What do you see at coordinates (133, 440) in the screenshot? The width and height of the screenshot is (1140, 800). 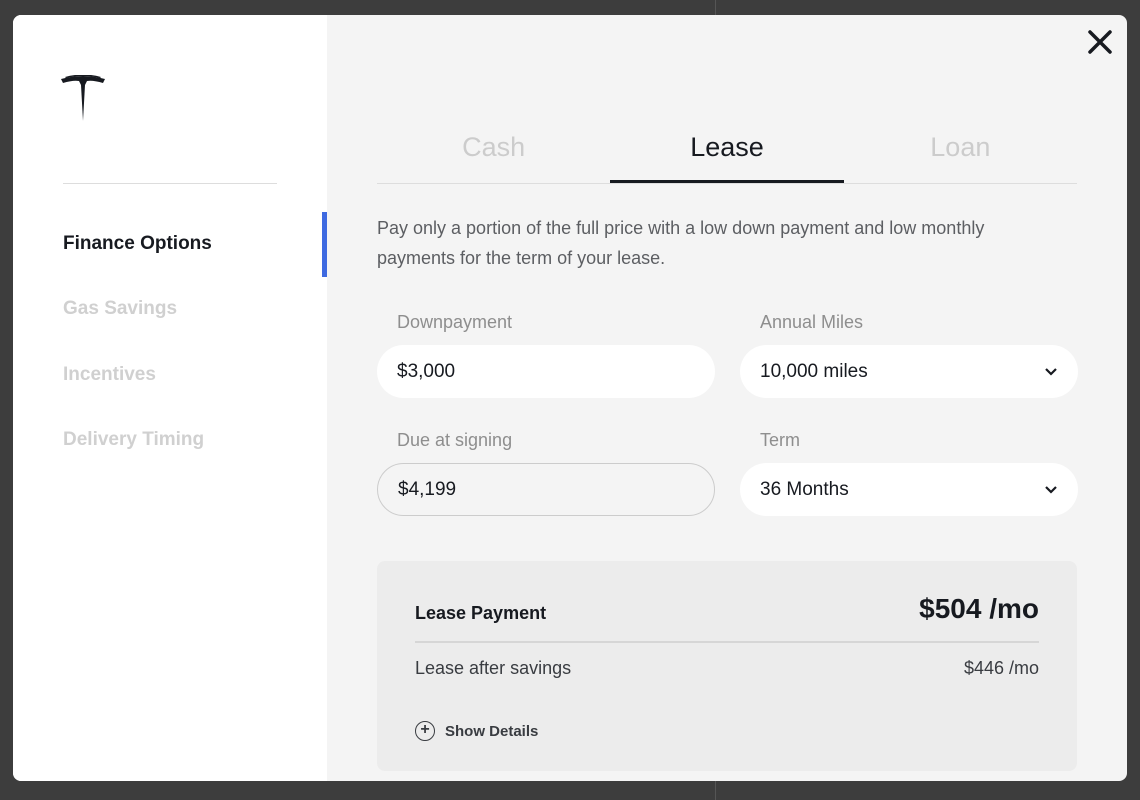 I see `sidebar-item-delivery-timing: Delivery Timing` at bounding box center [133, 440].